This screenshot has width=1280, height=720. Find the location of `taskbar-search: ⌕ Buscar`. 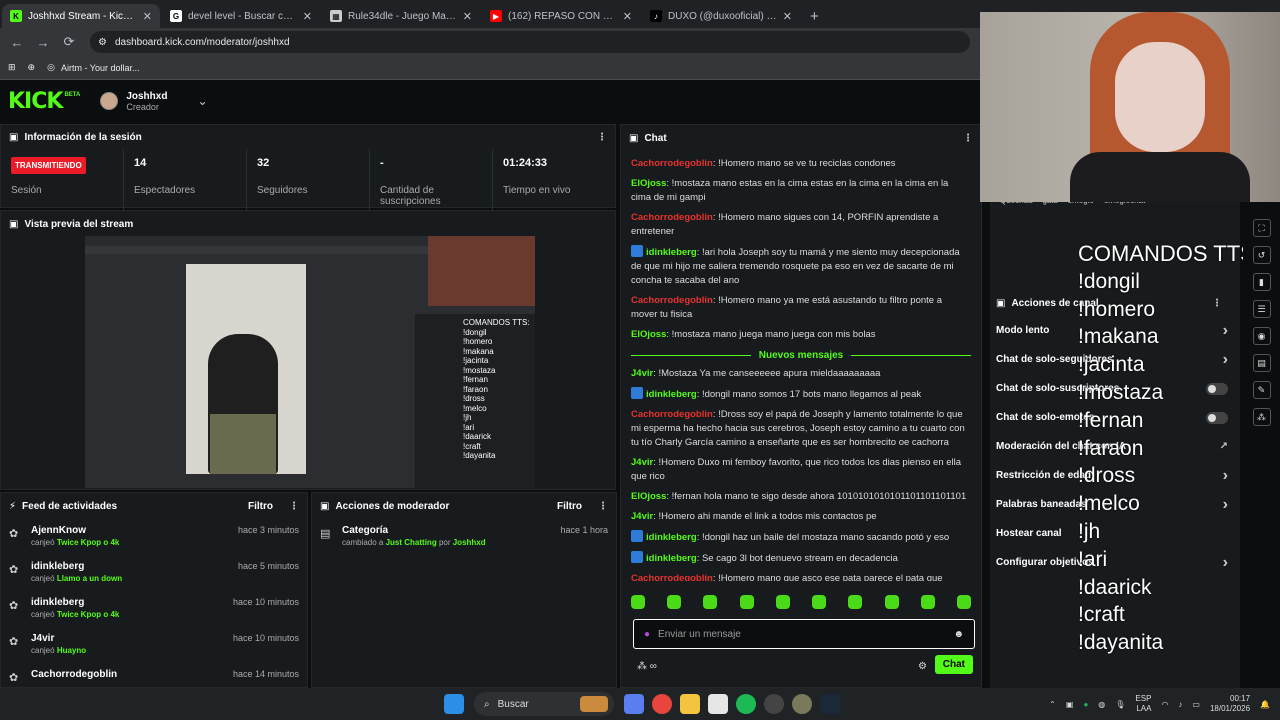

taskbar-search: ⌕ Buscar is located at coordinates (544, 704).